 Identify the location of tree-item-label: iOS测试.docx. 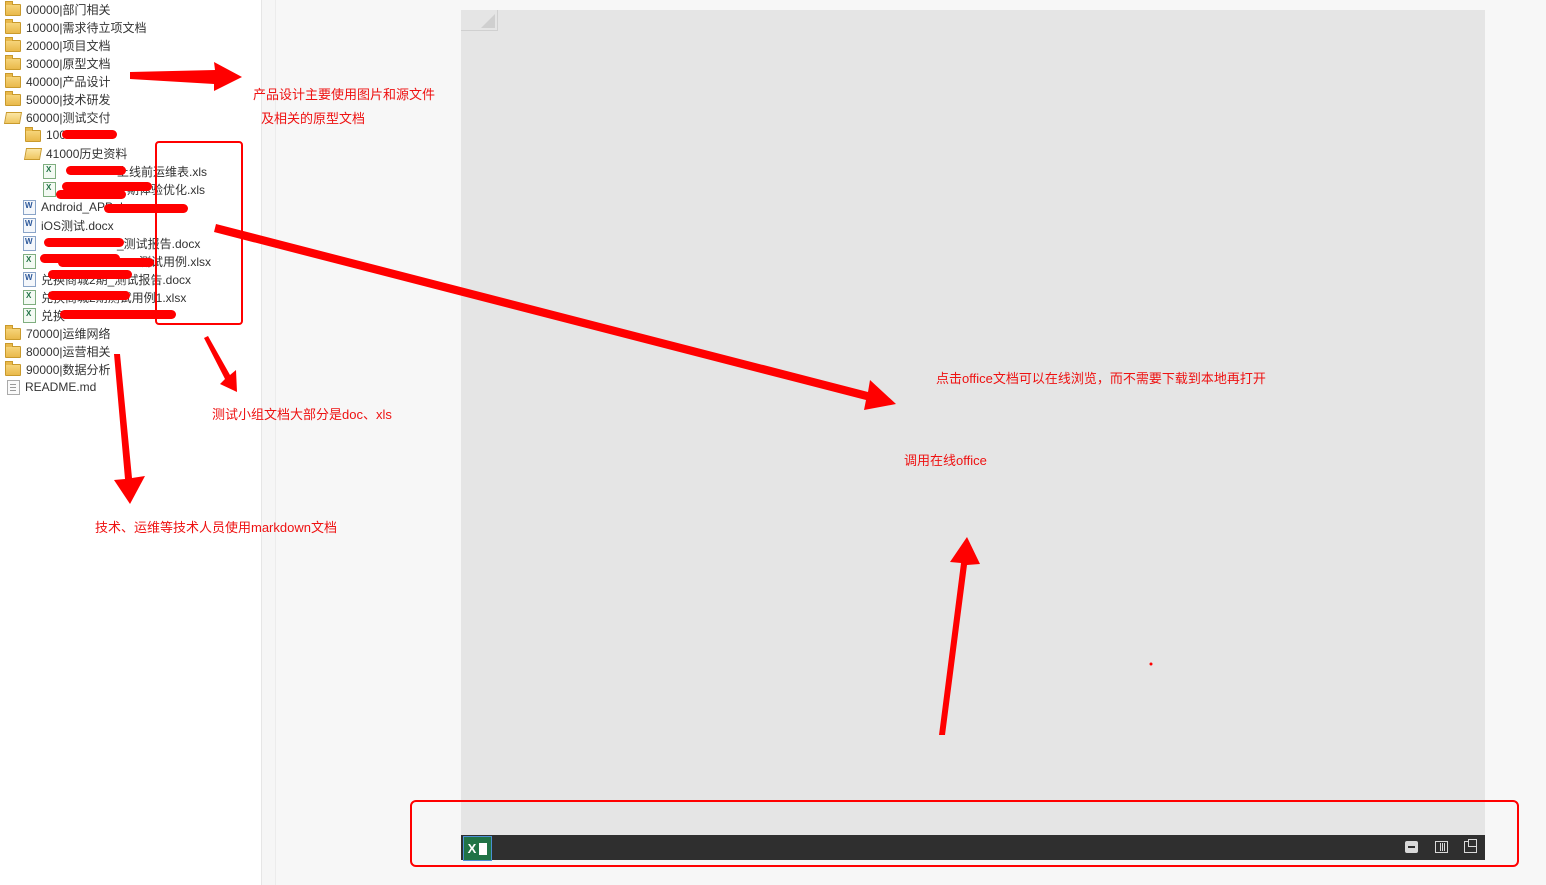
(77, 225).